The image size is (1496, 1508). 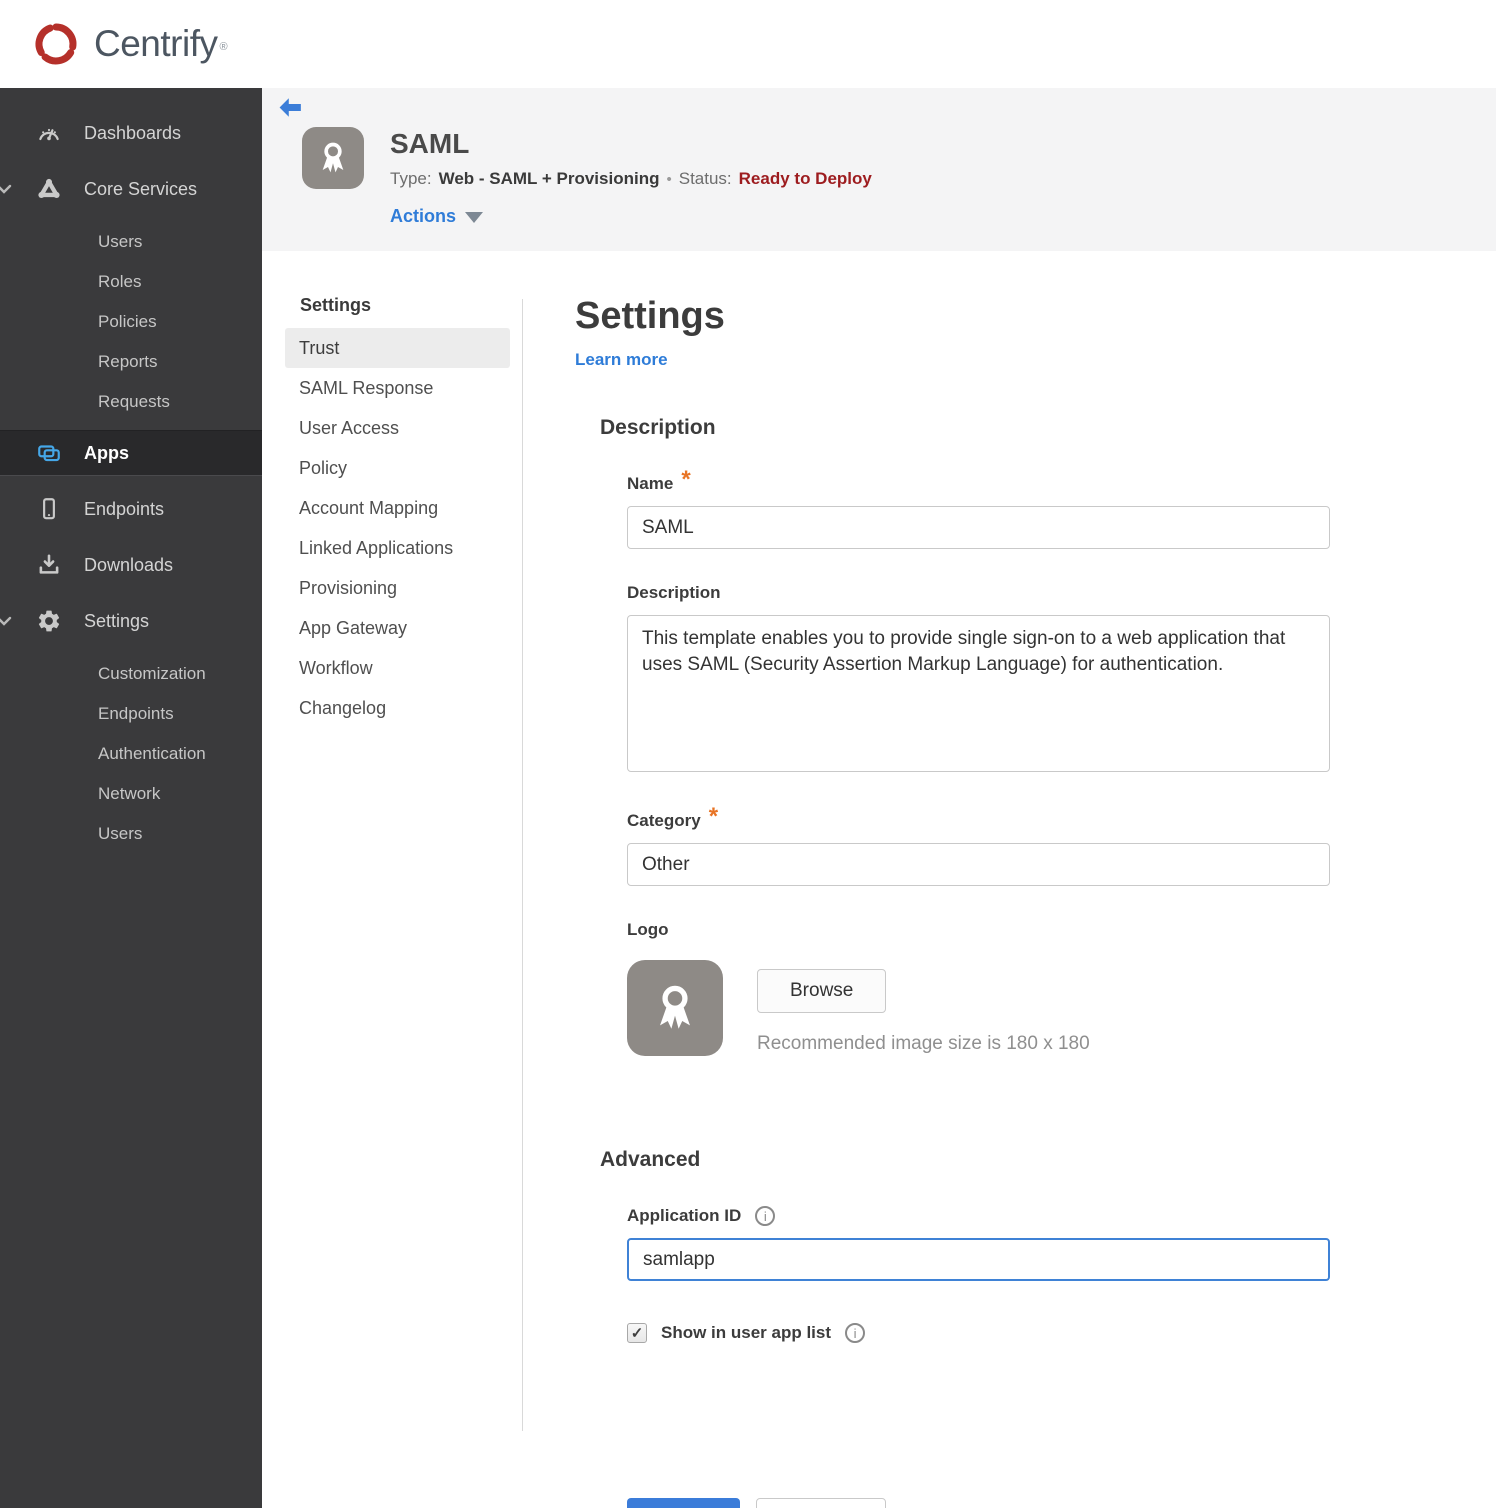 What do you see at coordinates (684, 1216) in the screenshot?
I see `application-id-label: Application ID` at bounding box center [684, 1216].